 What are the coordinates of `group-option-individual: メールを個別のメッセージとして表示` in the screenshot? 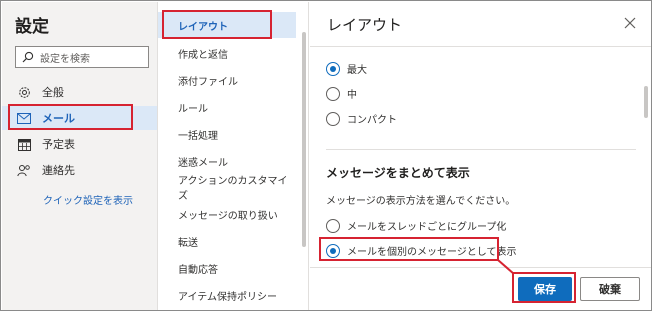 It's located at (421, 250).